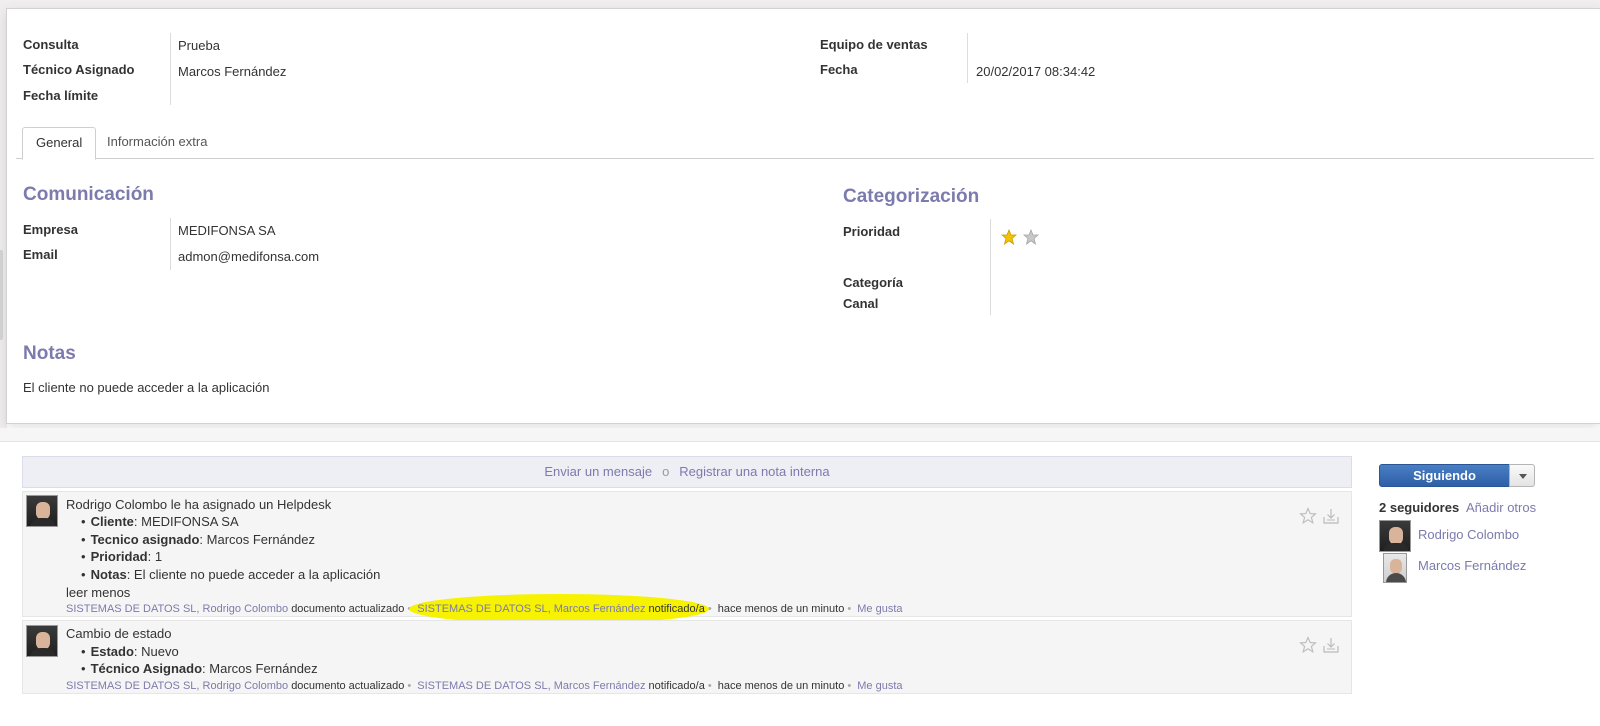 This screenshot has height=726, width=1600. I want to click on composer-separator: o, so click(666, 471).